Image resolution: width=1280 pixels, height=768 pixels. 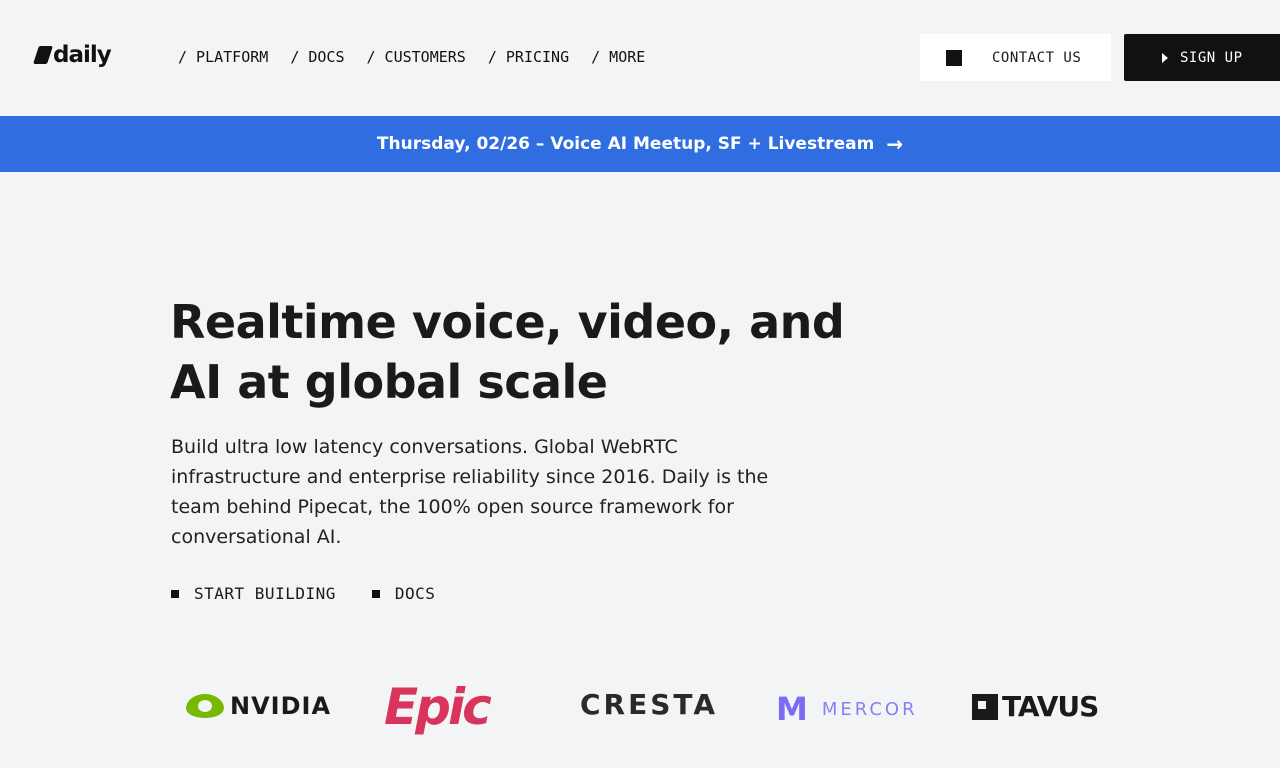 I want to click on contact-us-label: CONTACT US, so click(x=1037, y=57).